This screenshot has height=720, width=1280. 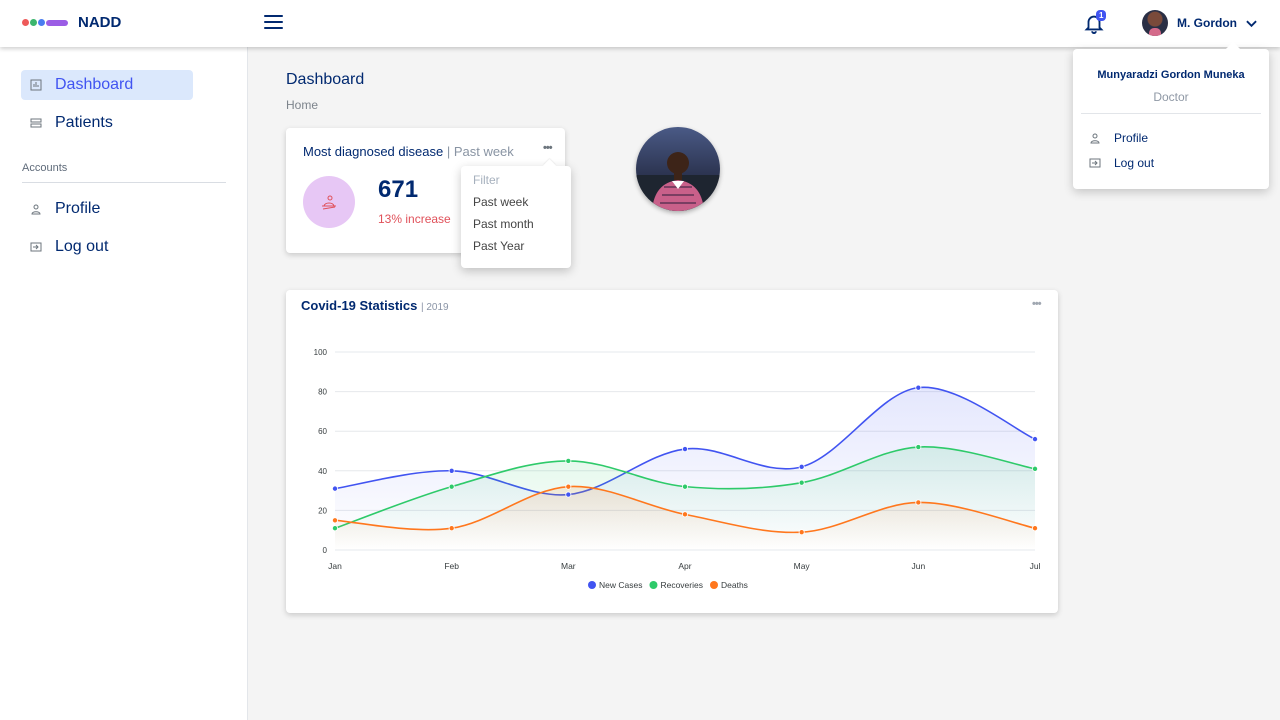 I want to click on x-tick-label: Jan, so click(x=335, y=566).